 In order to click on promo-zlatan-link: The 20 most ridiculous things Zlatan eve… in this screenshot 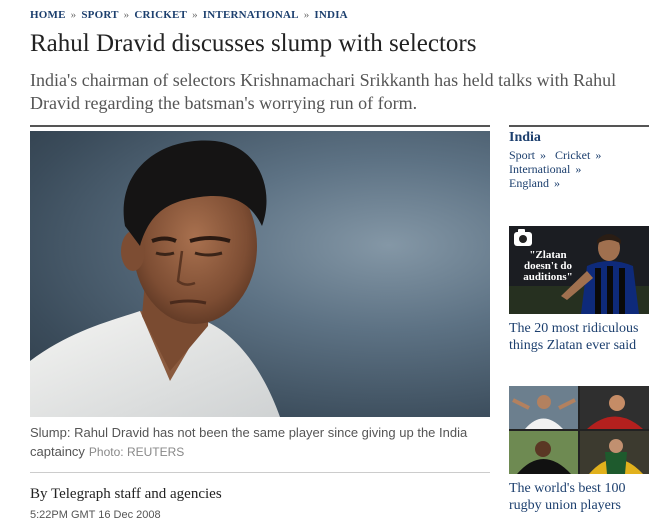, I will do `click(578, 337)`.